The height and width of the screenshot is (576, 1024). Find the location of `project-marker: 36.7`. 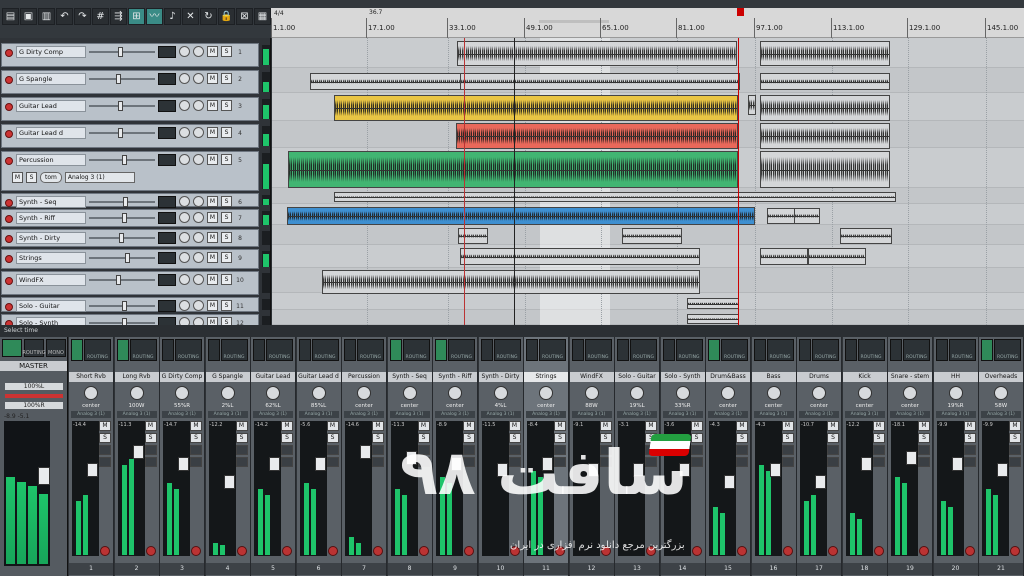

project-marker: 36.7 is located at coordinates (375, 12).